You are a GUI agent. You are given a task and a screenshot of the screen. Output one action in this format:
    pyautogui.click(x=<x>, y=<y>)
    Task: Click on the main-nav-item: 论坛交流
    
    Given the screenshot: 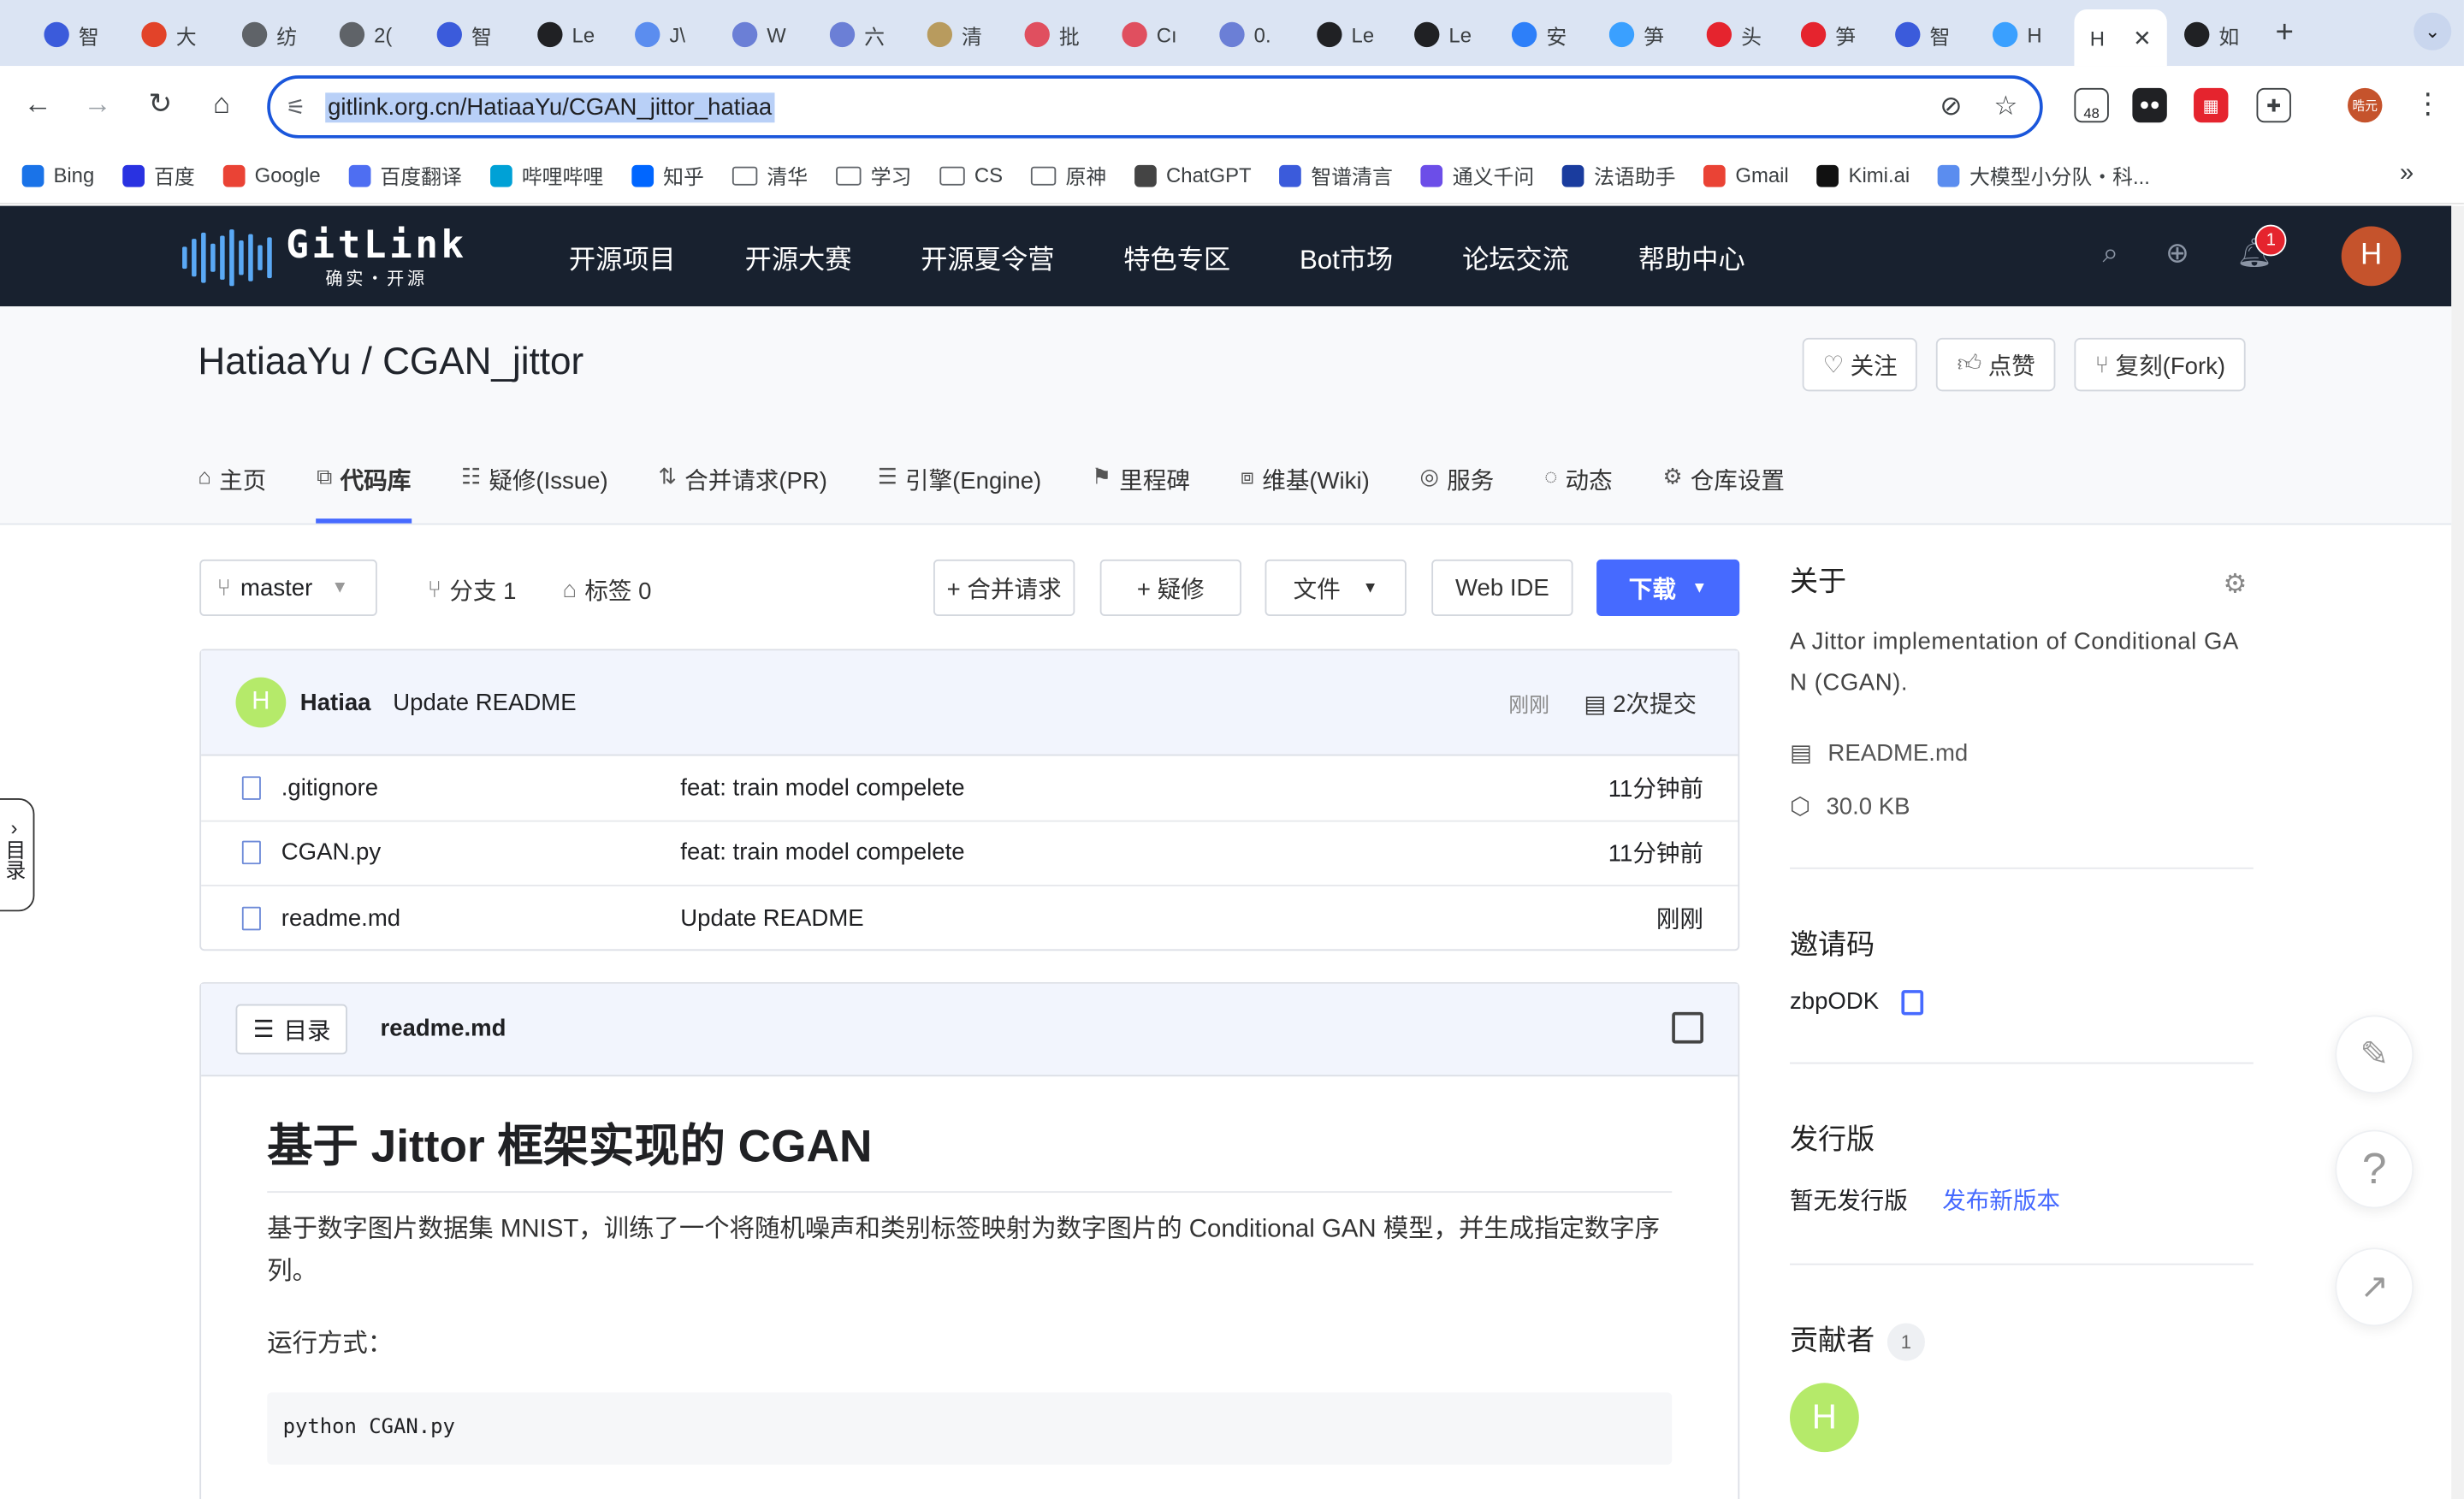 What is the action you would take?
    pyautogui.click(x=1515, y=256)
    